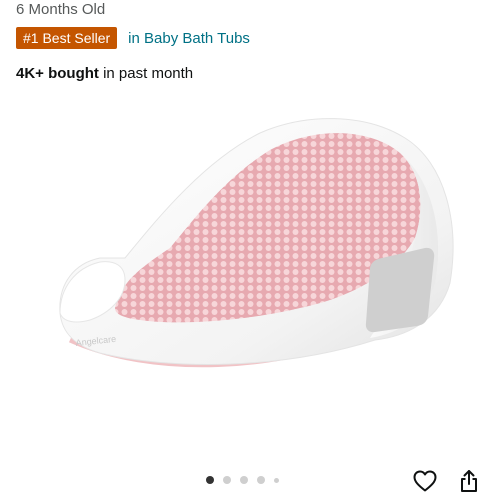 This screenshot has height=500, width=500. I want to click on product-age-line: 6 Months Old, so click(61, 9).